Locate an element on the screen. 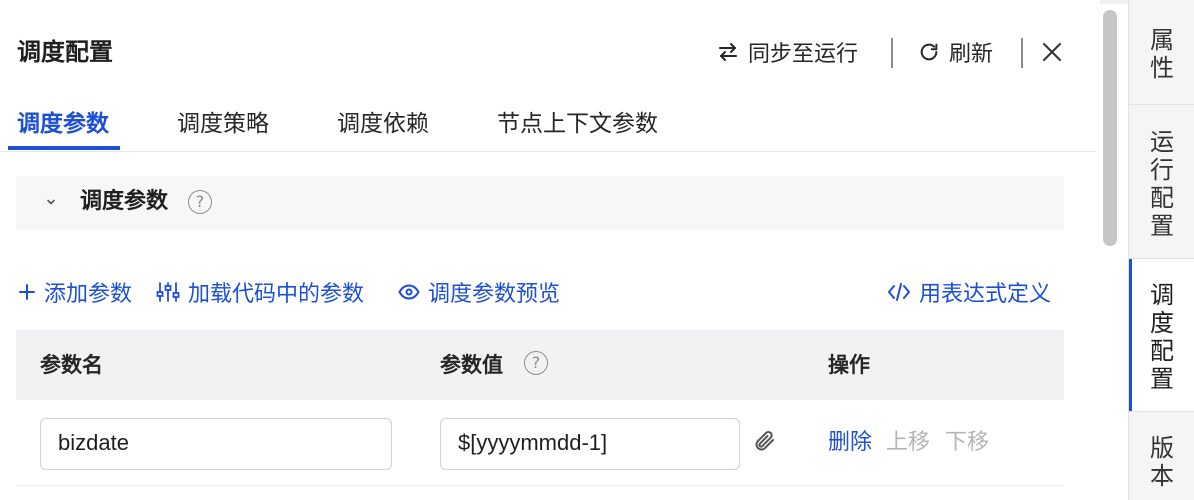 This screenshot has height=500, width=1194. add-param-button: 添加参数 is located at coordinates (75, 292).